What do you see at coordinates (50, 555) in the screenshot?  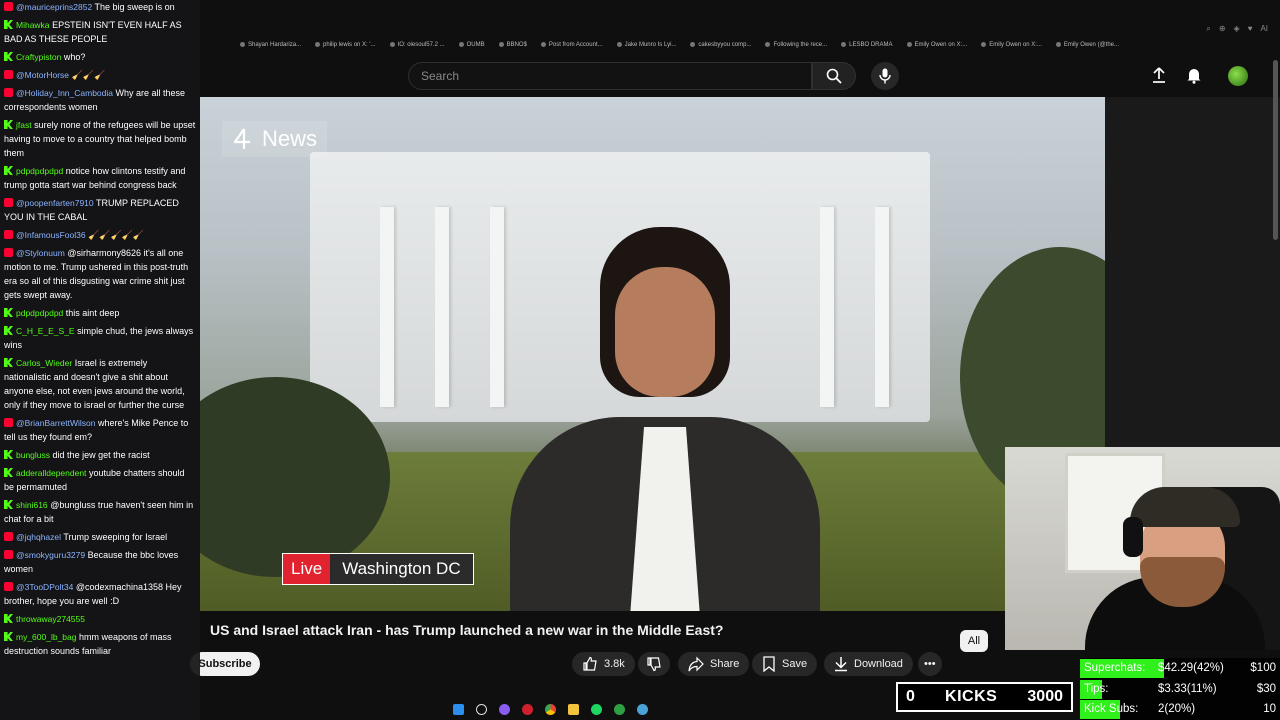 I see `chat-username: @smokyguru3279` at bounding box center [50, 555].